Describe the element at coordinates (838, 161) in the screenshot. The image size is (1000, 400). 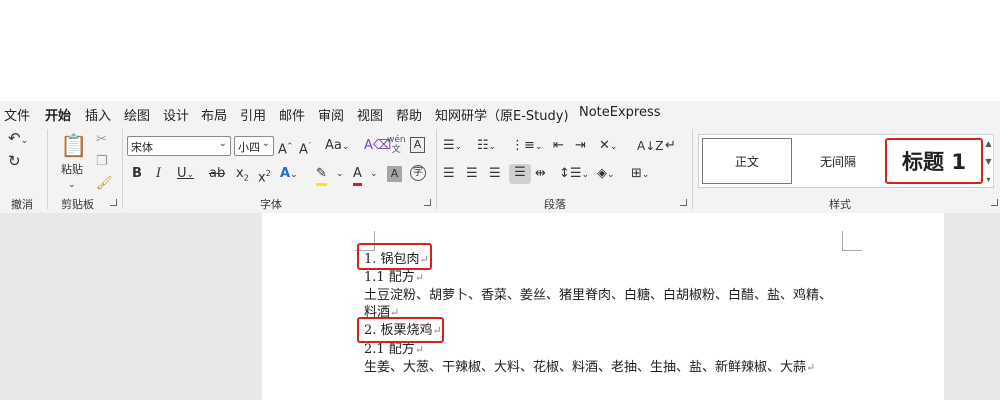
I see `style-no-spacing: 无间隔` at that location.